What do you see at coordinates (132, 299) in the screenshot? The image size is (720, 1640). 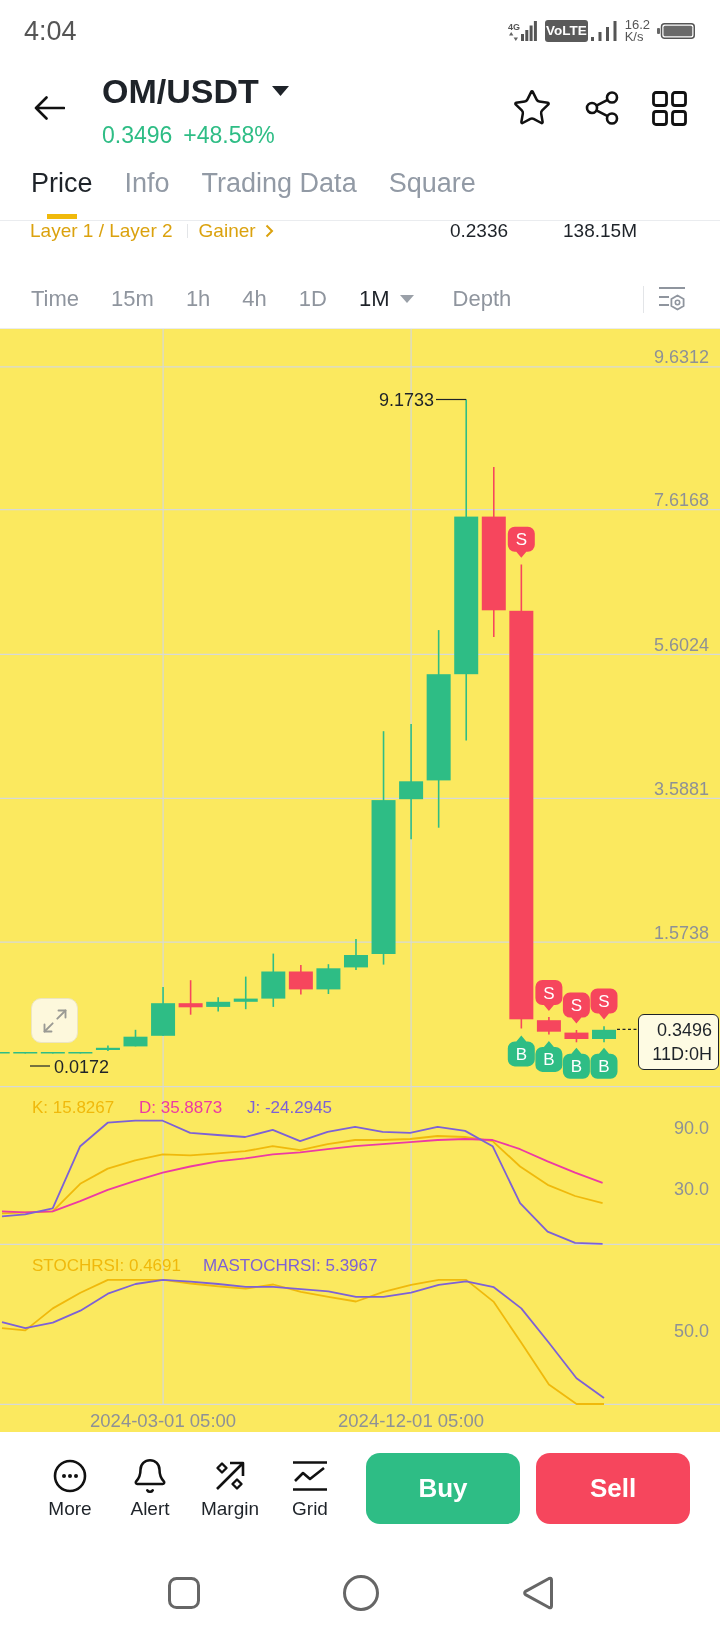 I see `interval-tab: 15m` at bounding box center [132, 299].